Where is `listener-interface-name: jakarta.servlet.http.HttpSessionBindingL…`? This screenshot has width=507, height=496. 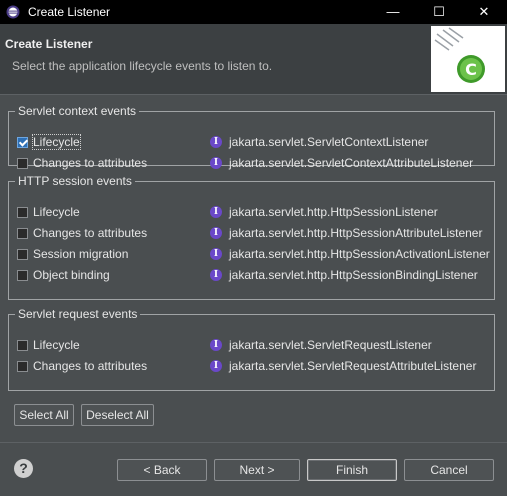 listener-interface-name: jakarta.servlet.http.HttpSessionBindingL… is located at coordinates (353, 275).